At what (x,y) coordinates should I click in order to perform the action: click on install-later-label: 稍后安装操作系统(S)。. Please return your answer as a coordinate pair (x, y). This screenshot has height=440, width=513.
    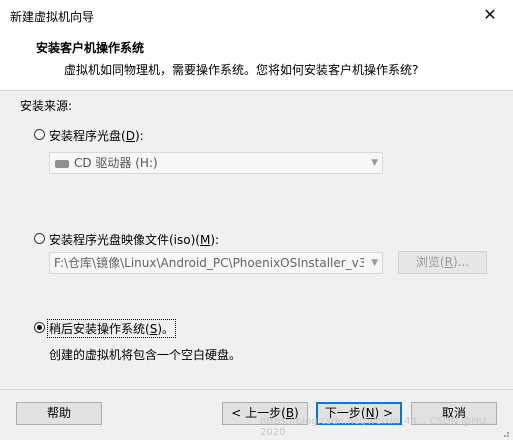
    Looking at the image, I should click on (112, 328).